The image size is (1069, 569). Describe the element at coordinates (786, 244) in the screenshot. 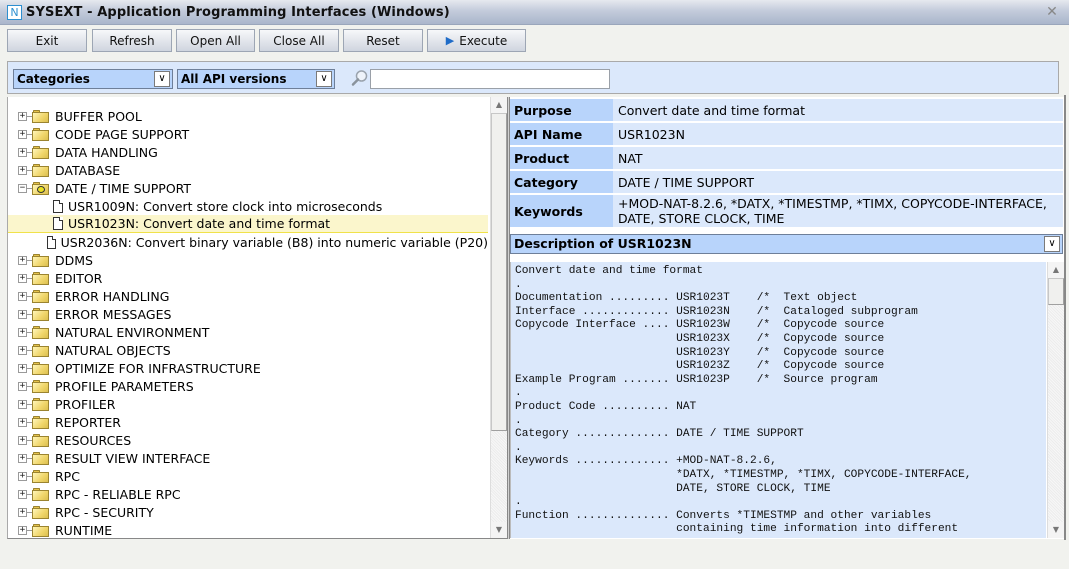

I see `description-section-header: Description of USR1023N ∨` at that location.